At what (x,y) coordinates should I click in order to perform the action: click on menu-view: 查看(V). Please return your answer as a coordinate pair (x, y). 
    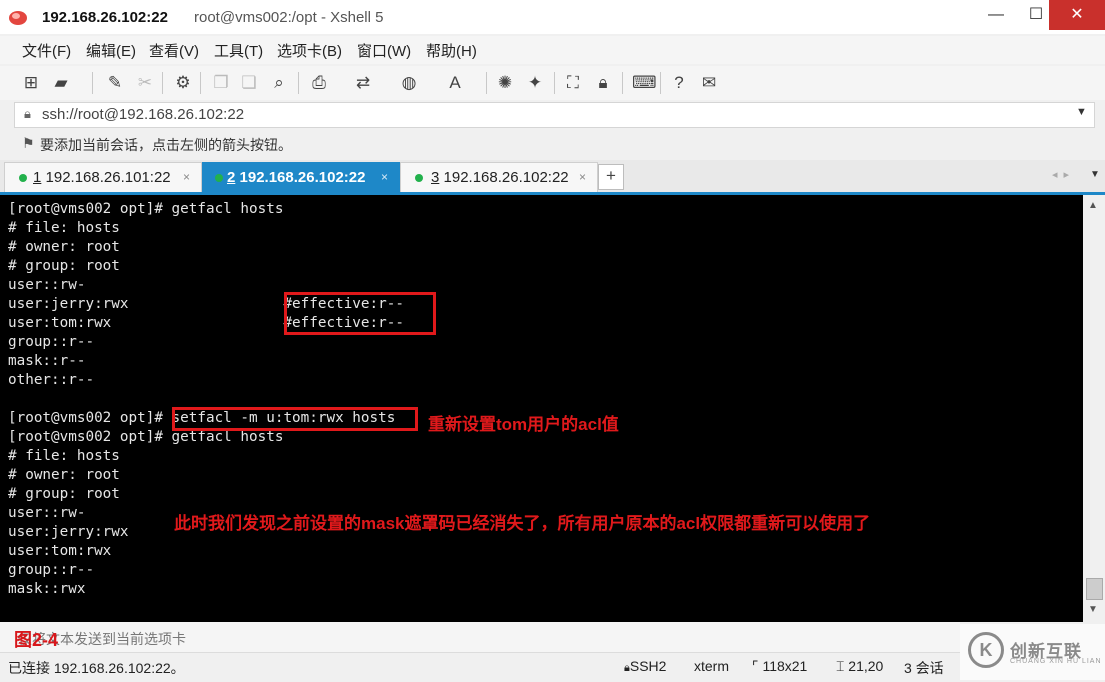
    Looking at the image, I should click on (174, 50).